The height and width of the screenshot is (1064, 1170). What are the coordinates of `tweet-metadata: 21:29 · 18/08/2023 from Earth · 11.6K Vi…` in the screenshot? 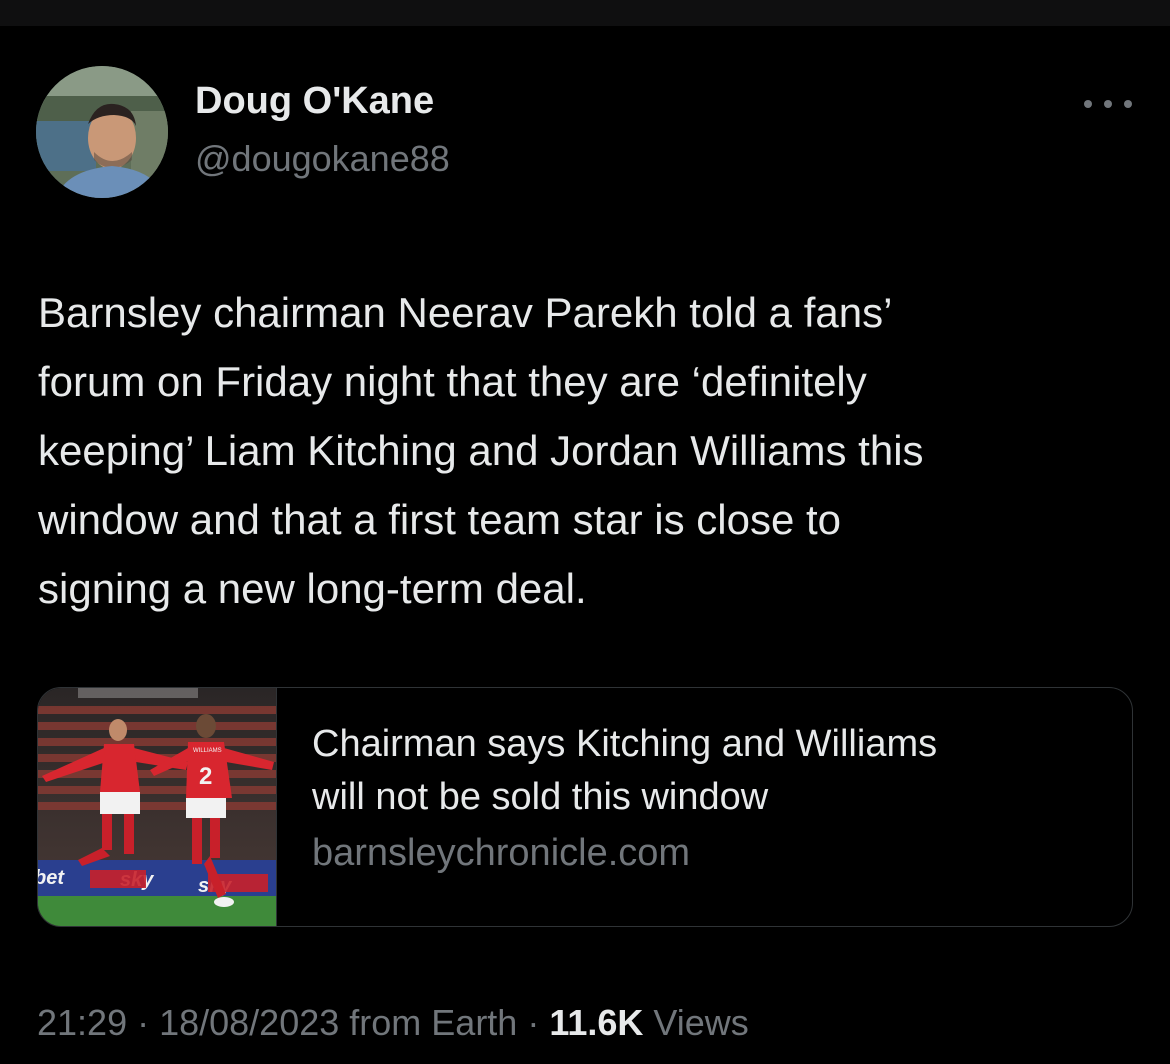 It's located at (393, 1023).